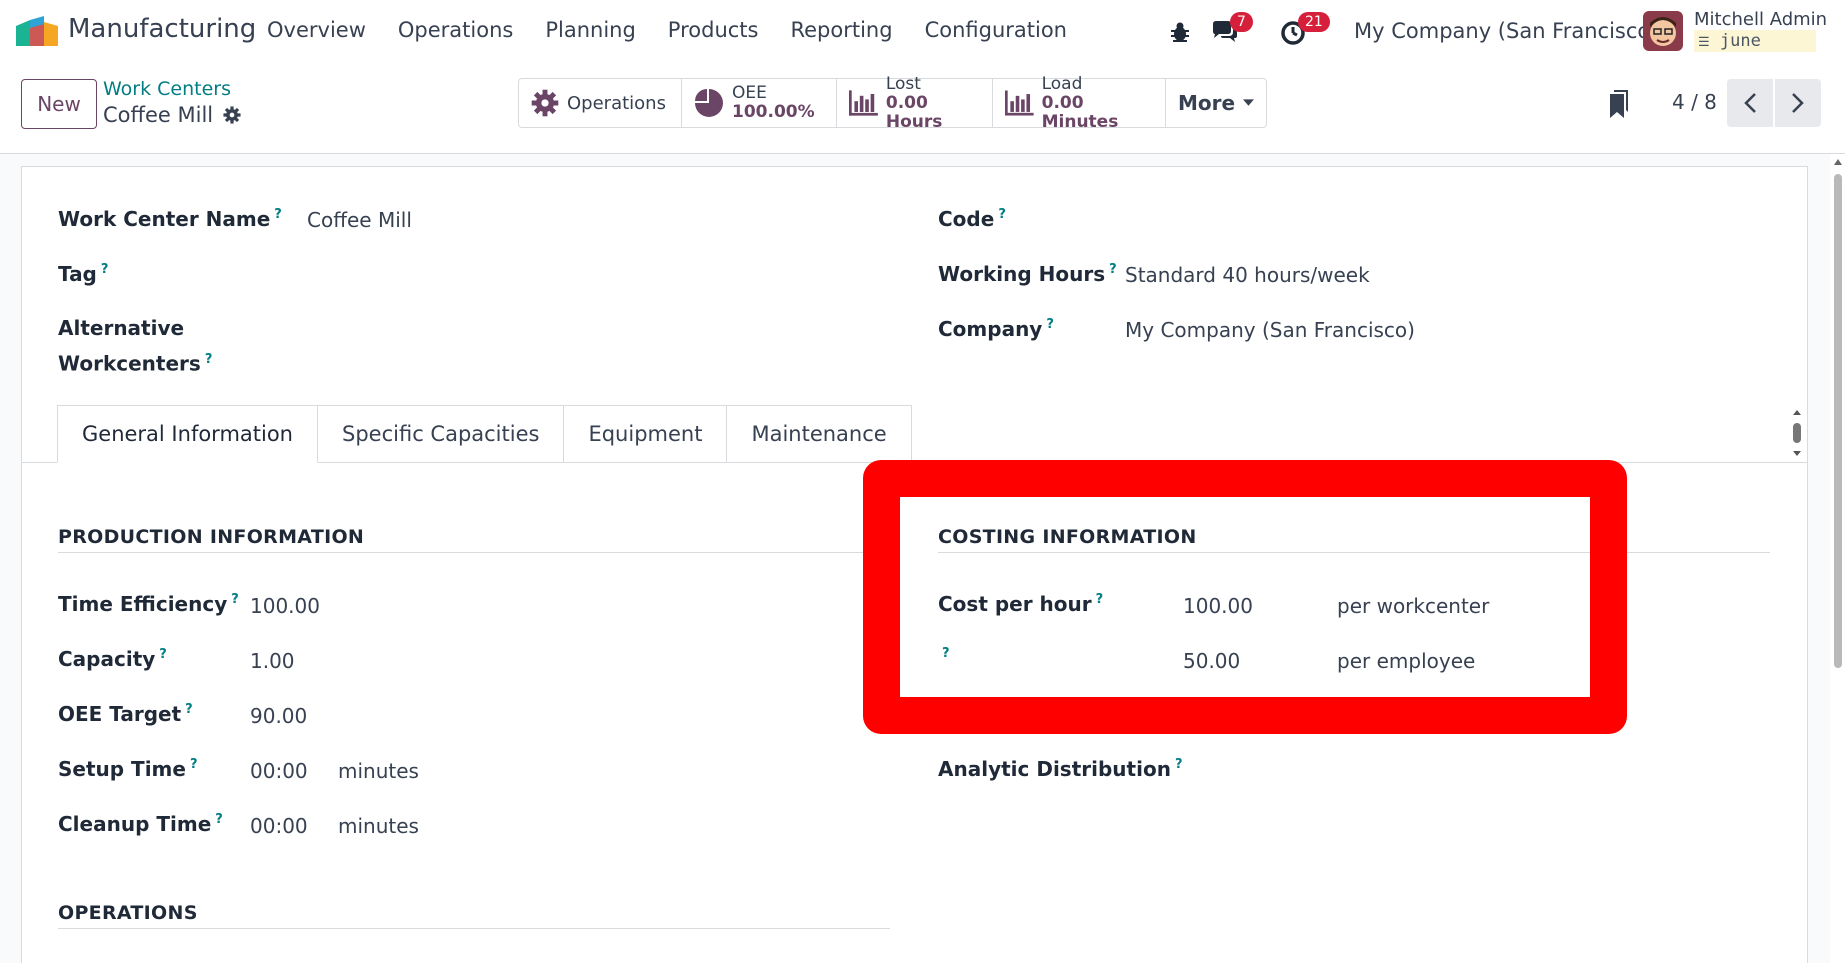 Image resolution: width=1845 pixels, height=963 pixels. Describe the element at coordinates (455, 30) in the screenshot. I see `menu-operations: Operations` at that location.